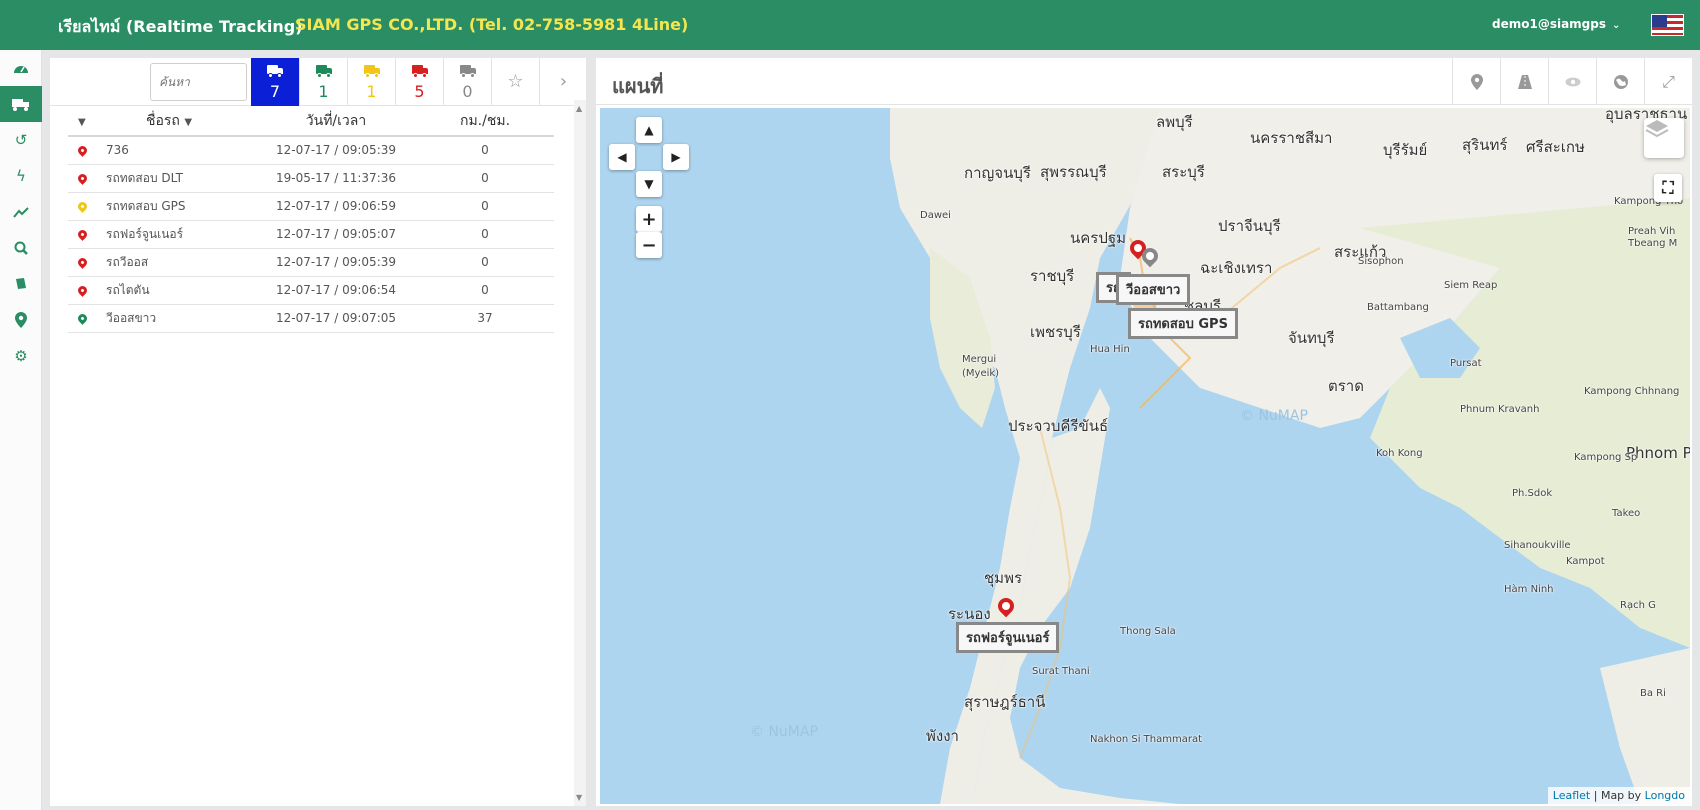 Image resolution: width=1700 pixels, height=810 pixels. I want to click on place-label: ศรีสะเกษ, so click(1555, 147).